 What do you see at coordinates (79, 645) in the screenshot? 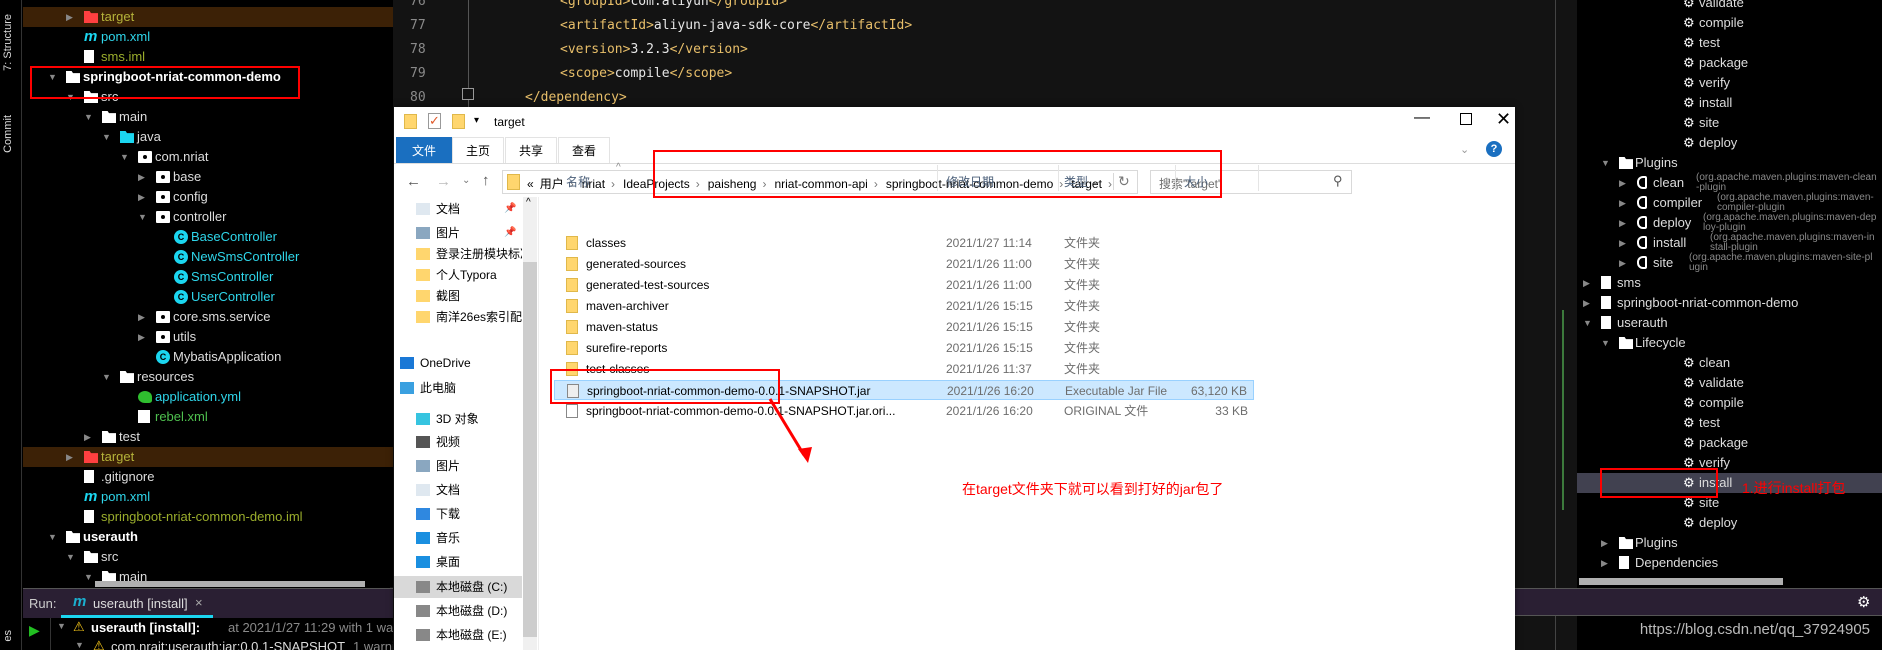
I see `expand-arrow-icon: ▼` at bounding box center [79, 645].